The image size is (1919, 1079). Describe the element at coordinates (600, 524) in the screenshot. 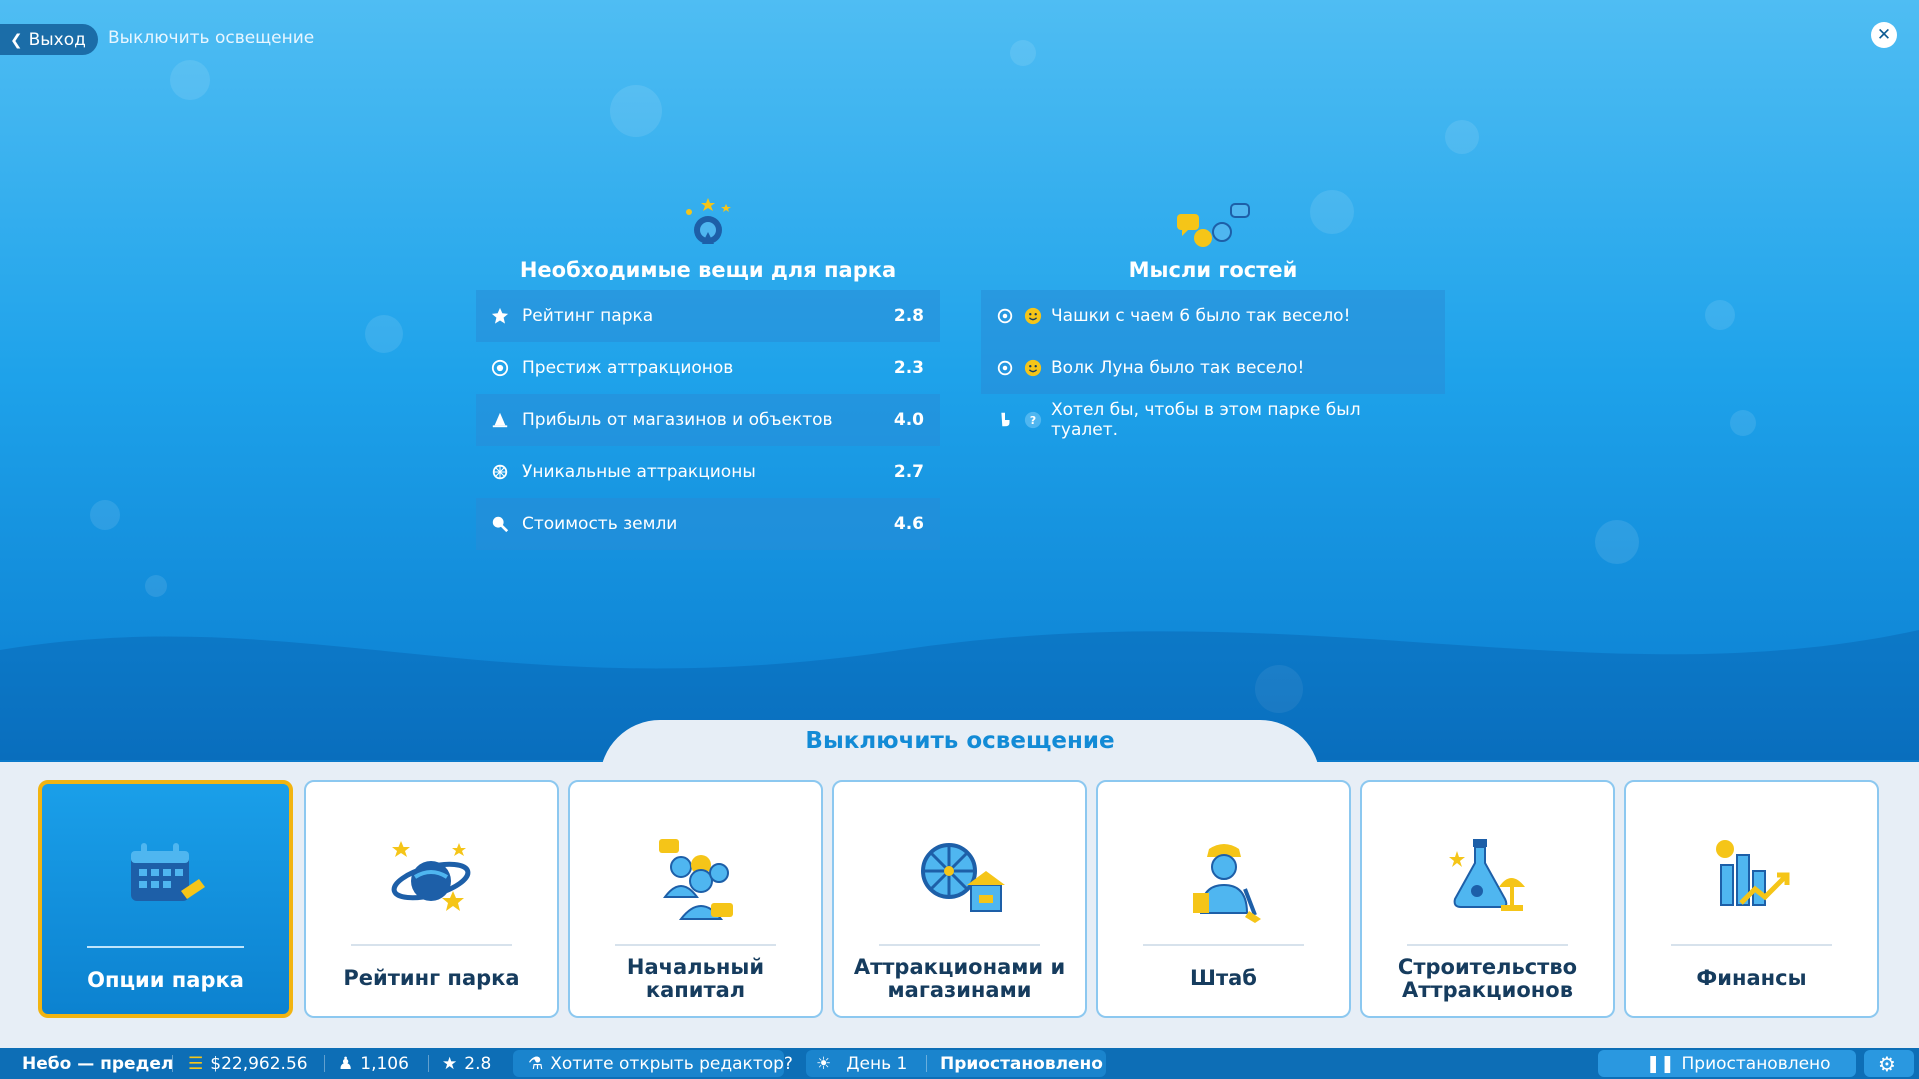

I see `need-label: Стоимость земли` at that location.